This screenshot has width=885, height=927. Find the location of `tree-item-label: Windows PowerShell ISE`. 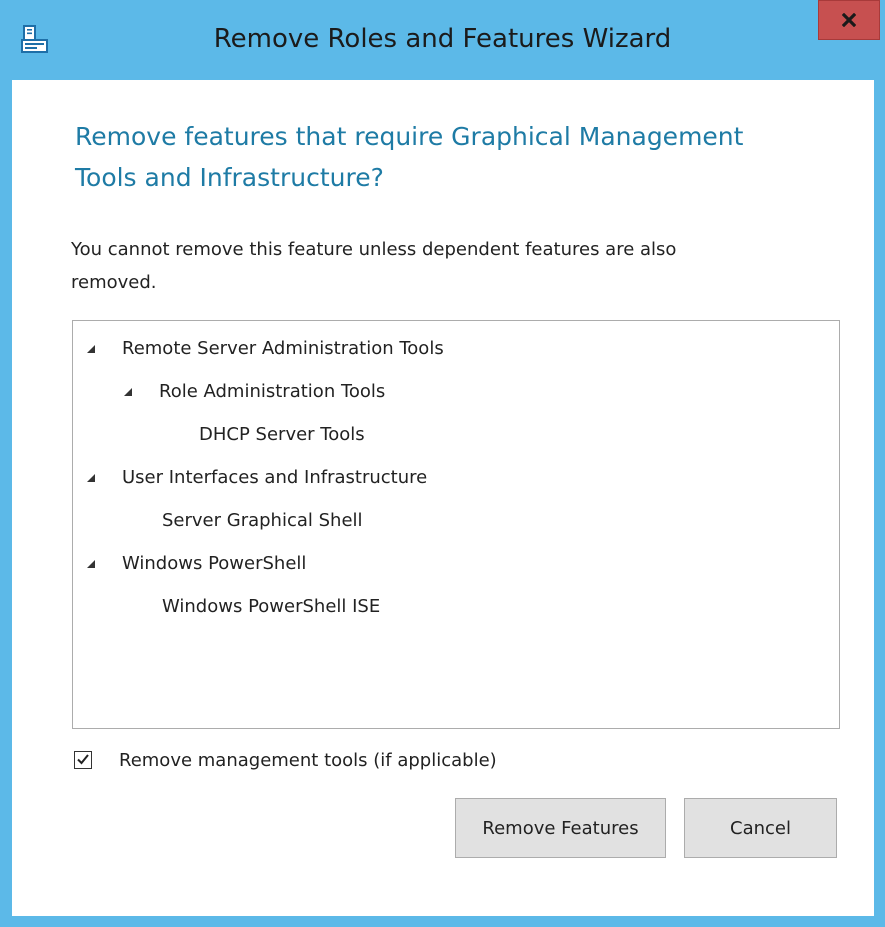

tree-item-label: Windows PowerShell ISE is located at coordinates (271, 606).